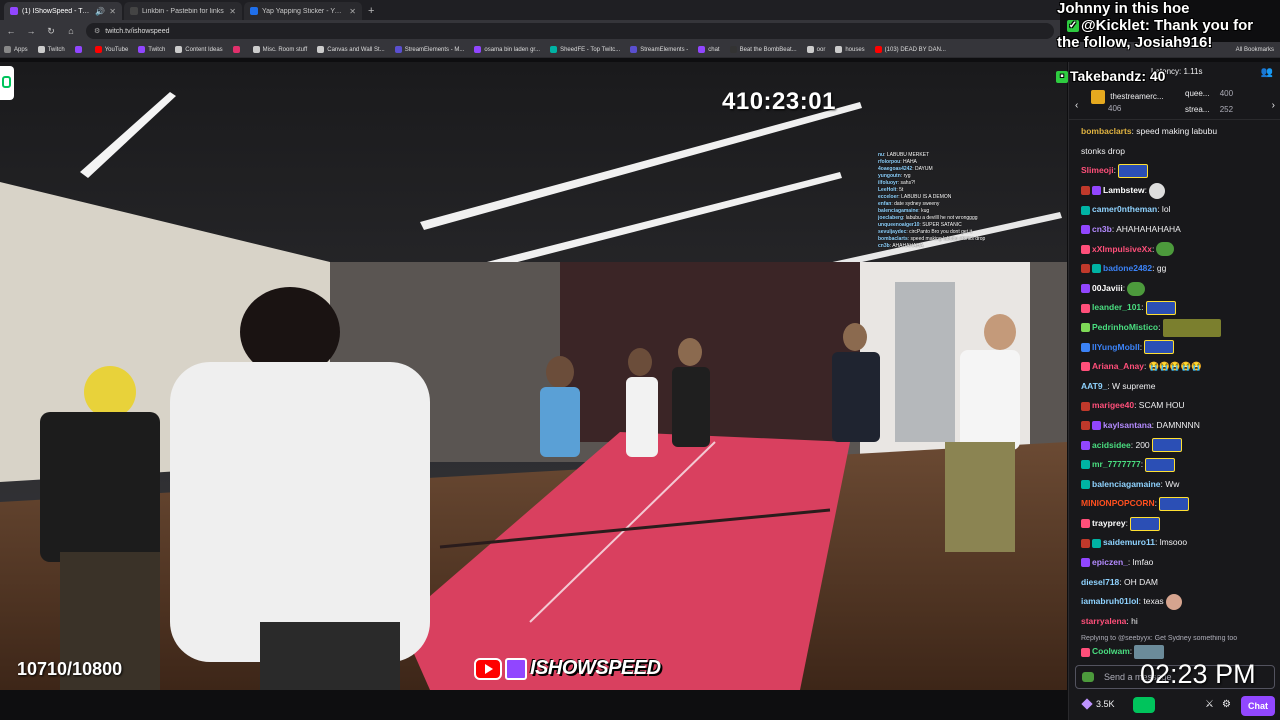  I want to click on gift-leader-3: strea... 252, so click(1209, 109).